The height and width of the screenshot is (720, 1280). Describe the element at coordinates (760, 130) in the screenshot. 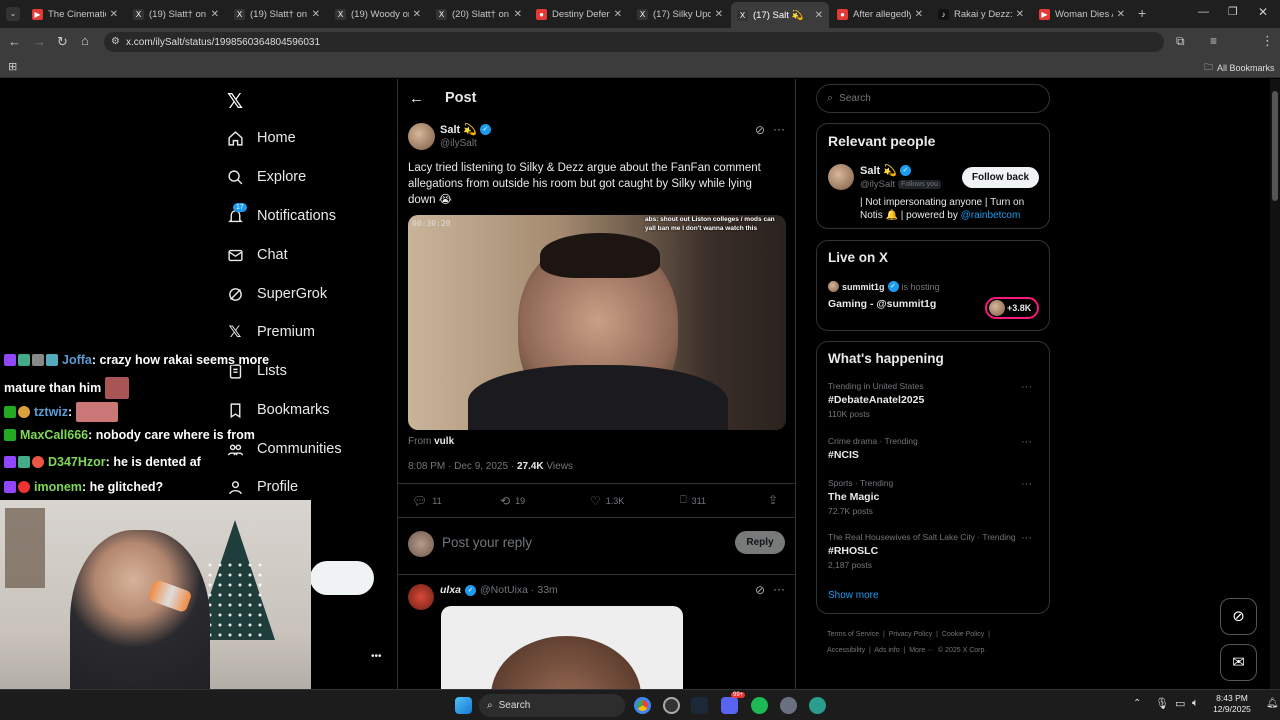

I see `grok-explain-icon: ⊘` at that location.